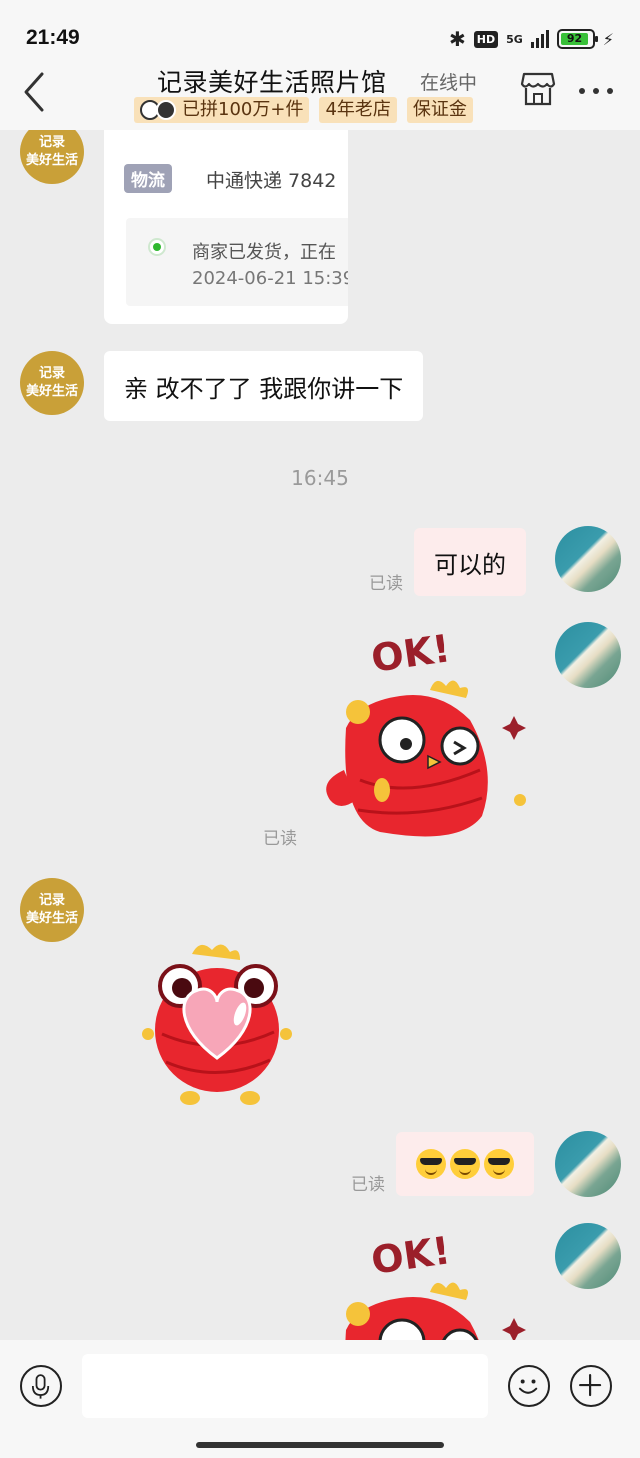 This screenshot has height=1458, width=640. What do you see at coordinates (270, 278) in the screenshot?
I see `logistics-time: 2024-06-21 15:39` at bounding box center [270, 278].